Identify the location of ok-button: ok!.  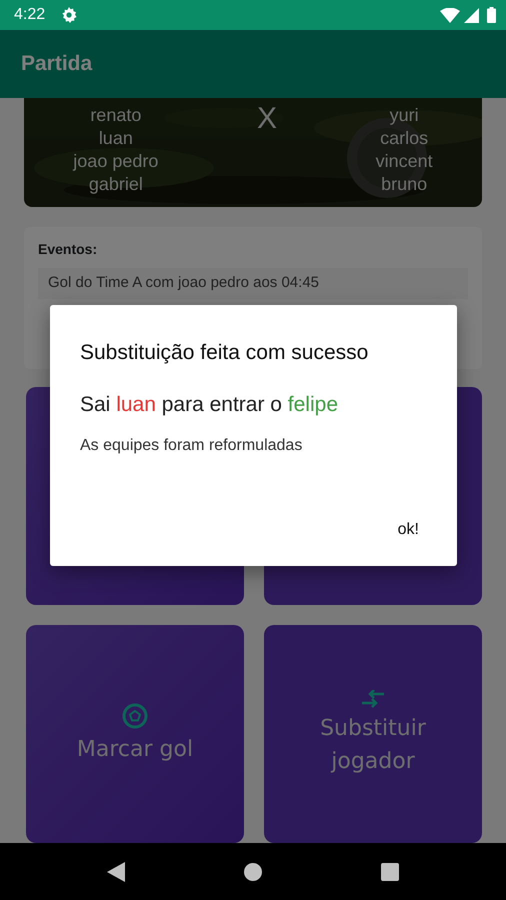
(408, 530).